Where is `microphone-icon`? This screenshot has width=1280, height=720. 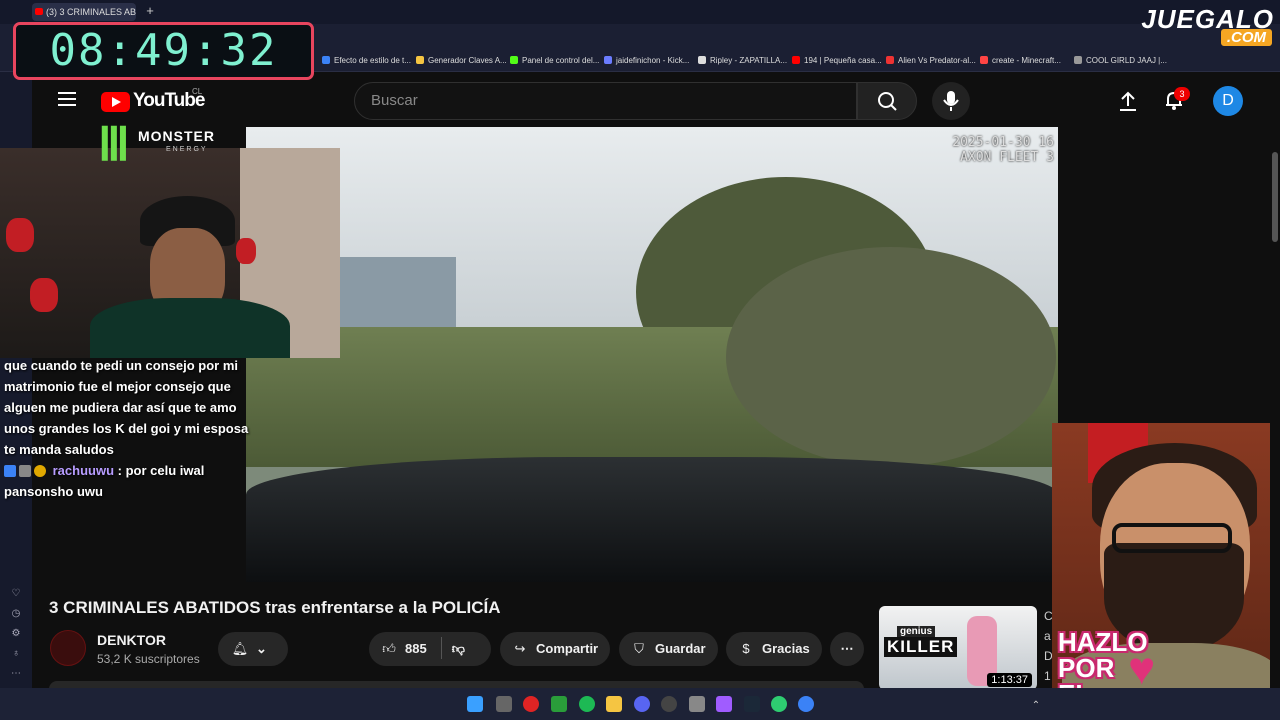 microphone-icon is located at coordinates (951, 101).